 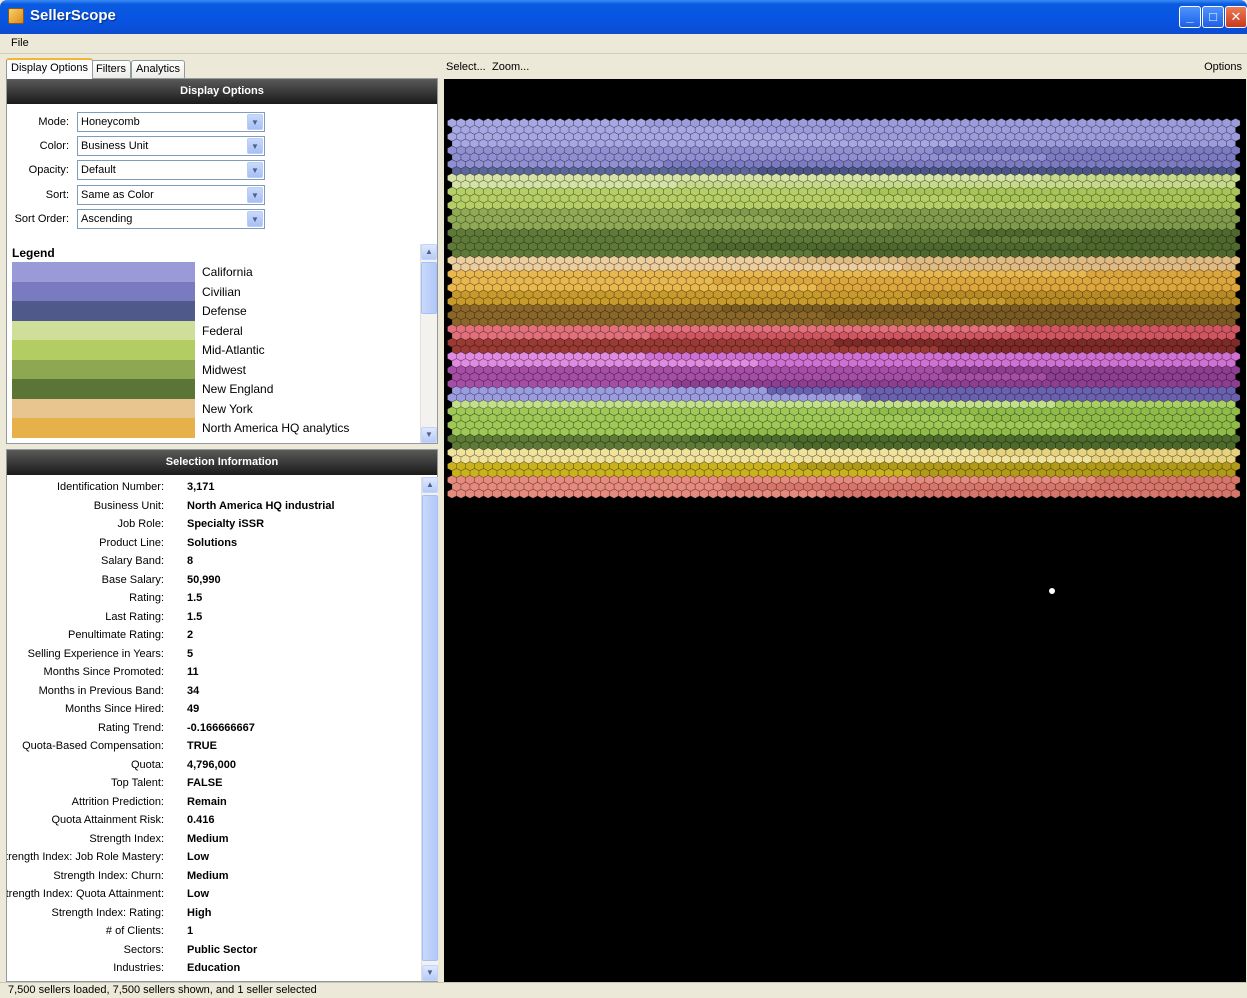 I want to click on selection-scroll-thumb, so click(x=430, y=728).